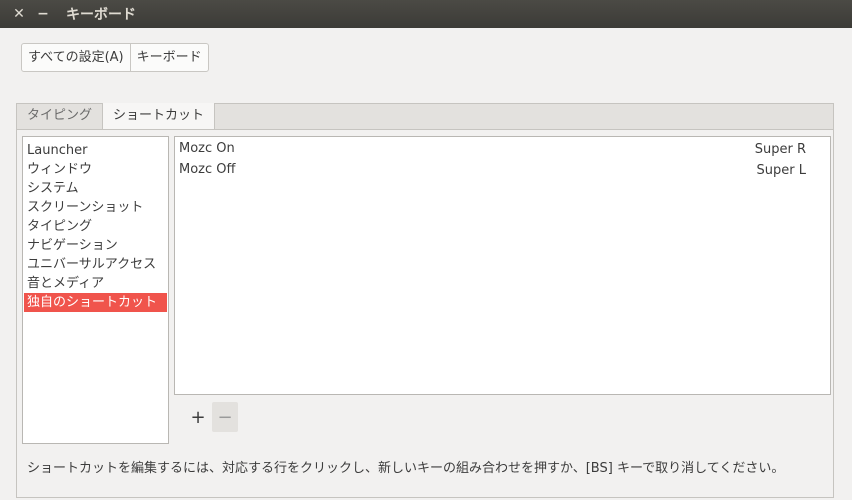 The width and height of the screenshot is (852, 500). What do you see at coordinates (207, 148) in the screenshot?
I see `shortcut-name: Mozc On` at bounding box center [207, 148].